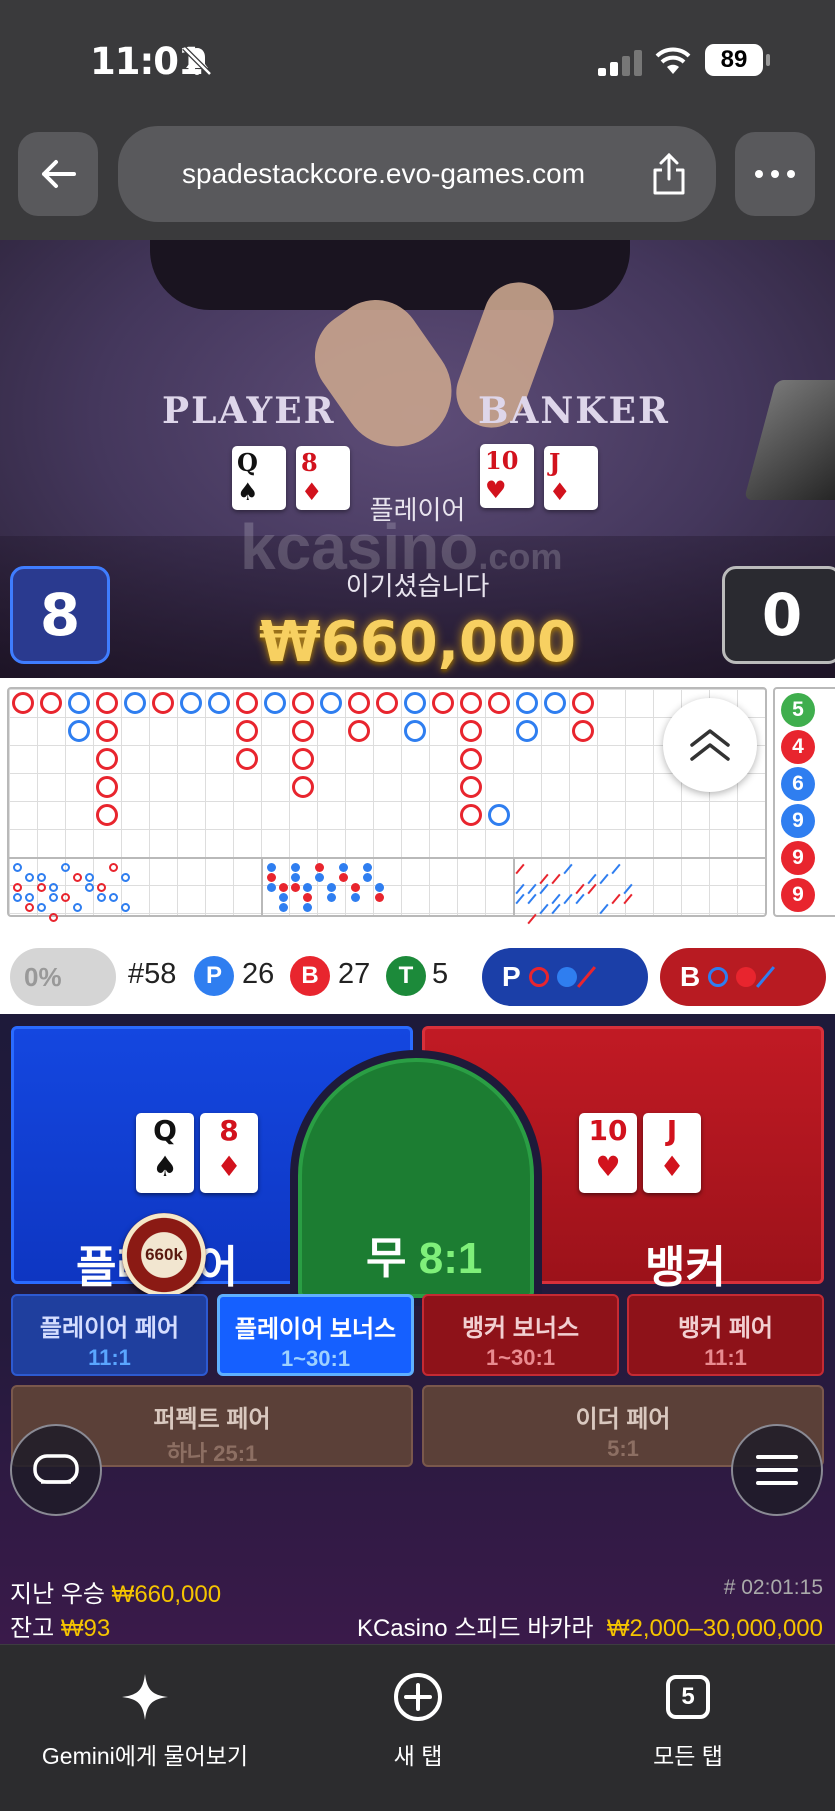  Describe the element at coordinates (197, 61) in the screenshot. I see `silent-bell-icon` at that location.